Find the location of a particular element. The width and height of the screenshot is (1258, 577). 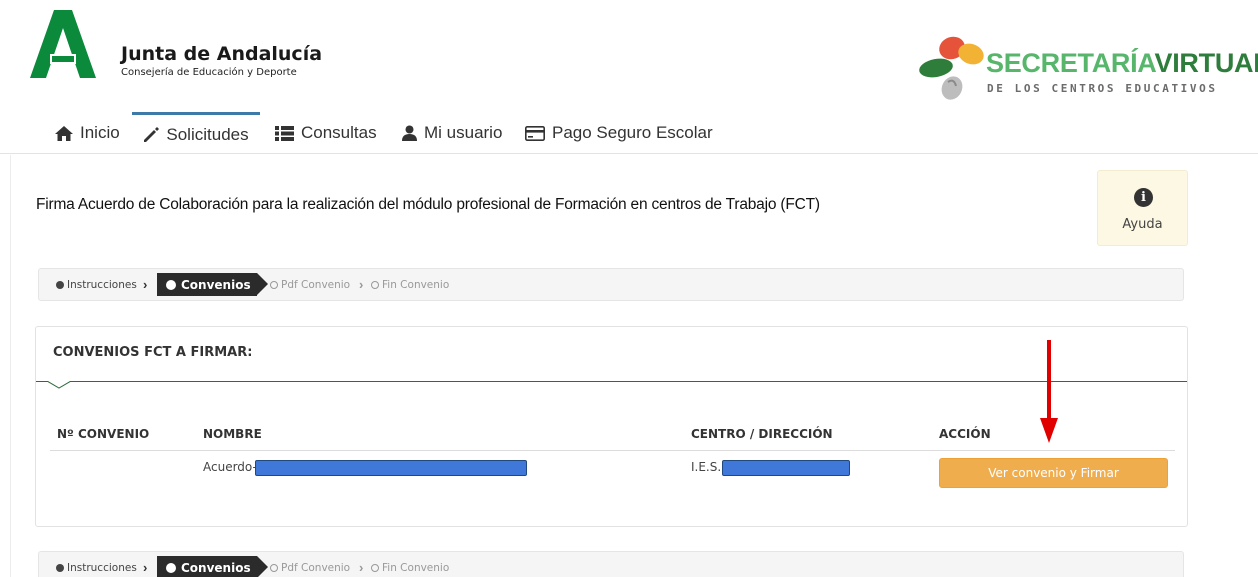

cell-nombre: Acuerdo- is located at coordinates (230, 467).